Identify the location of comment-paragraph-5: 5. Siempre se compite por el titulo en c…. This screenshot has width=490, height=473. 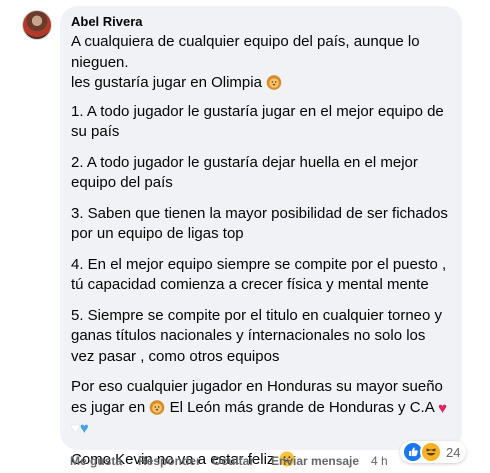
(257, 335).